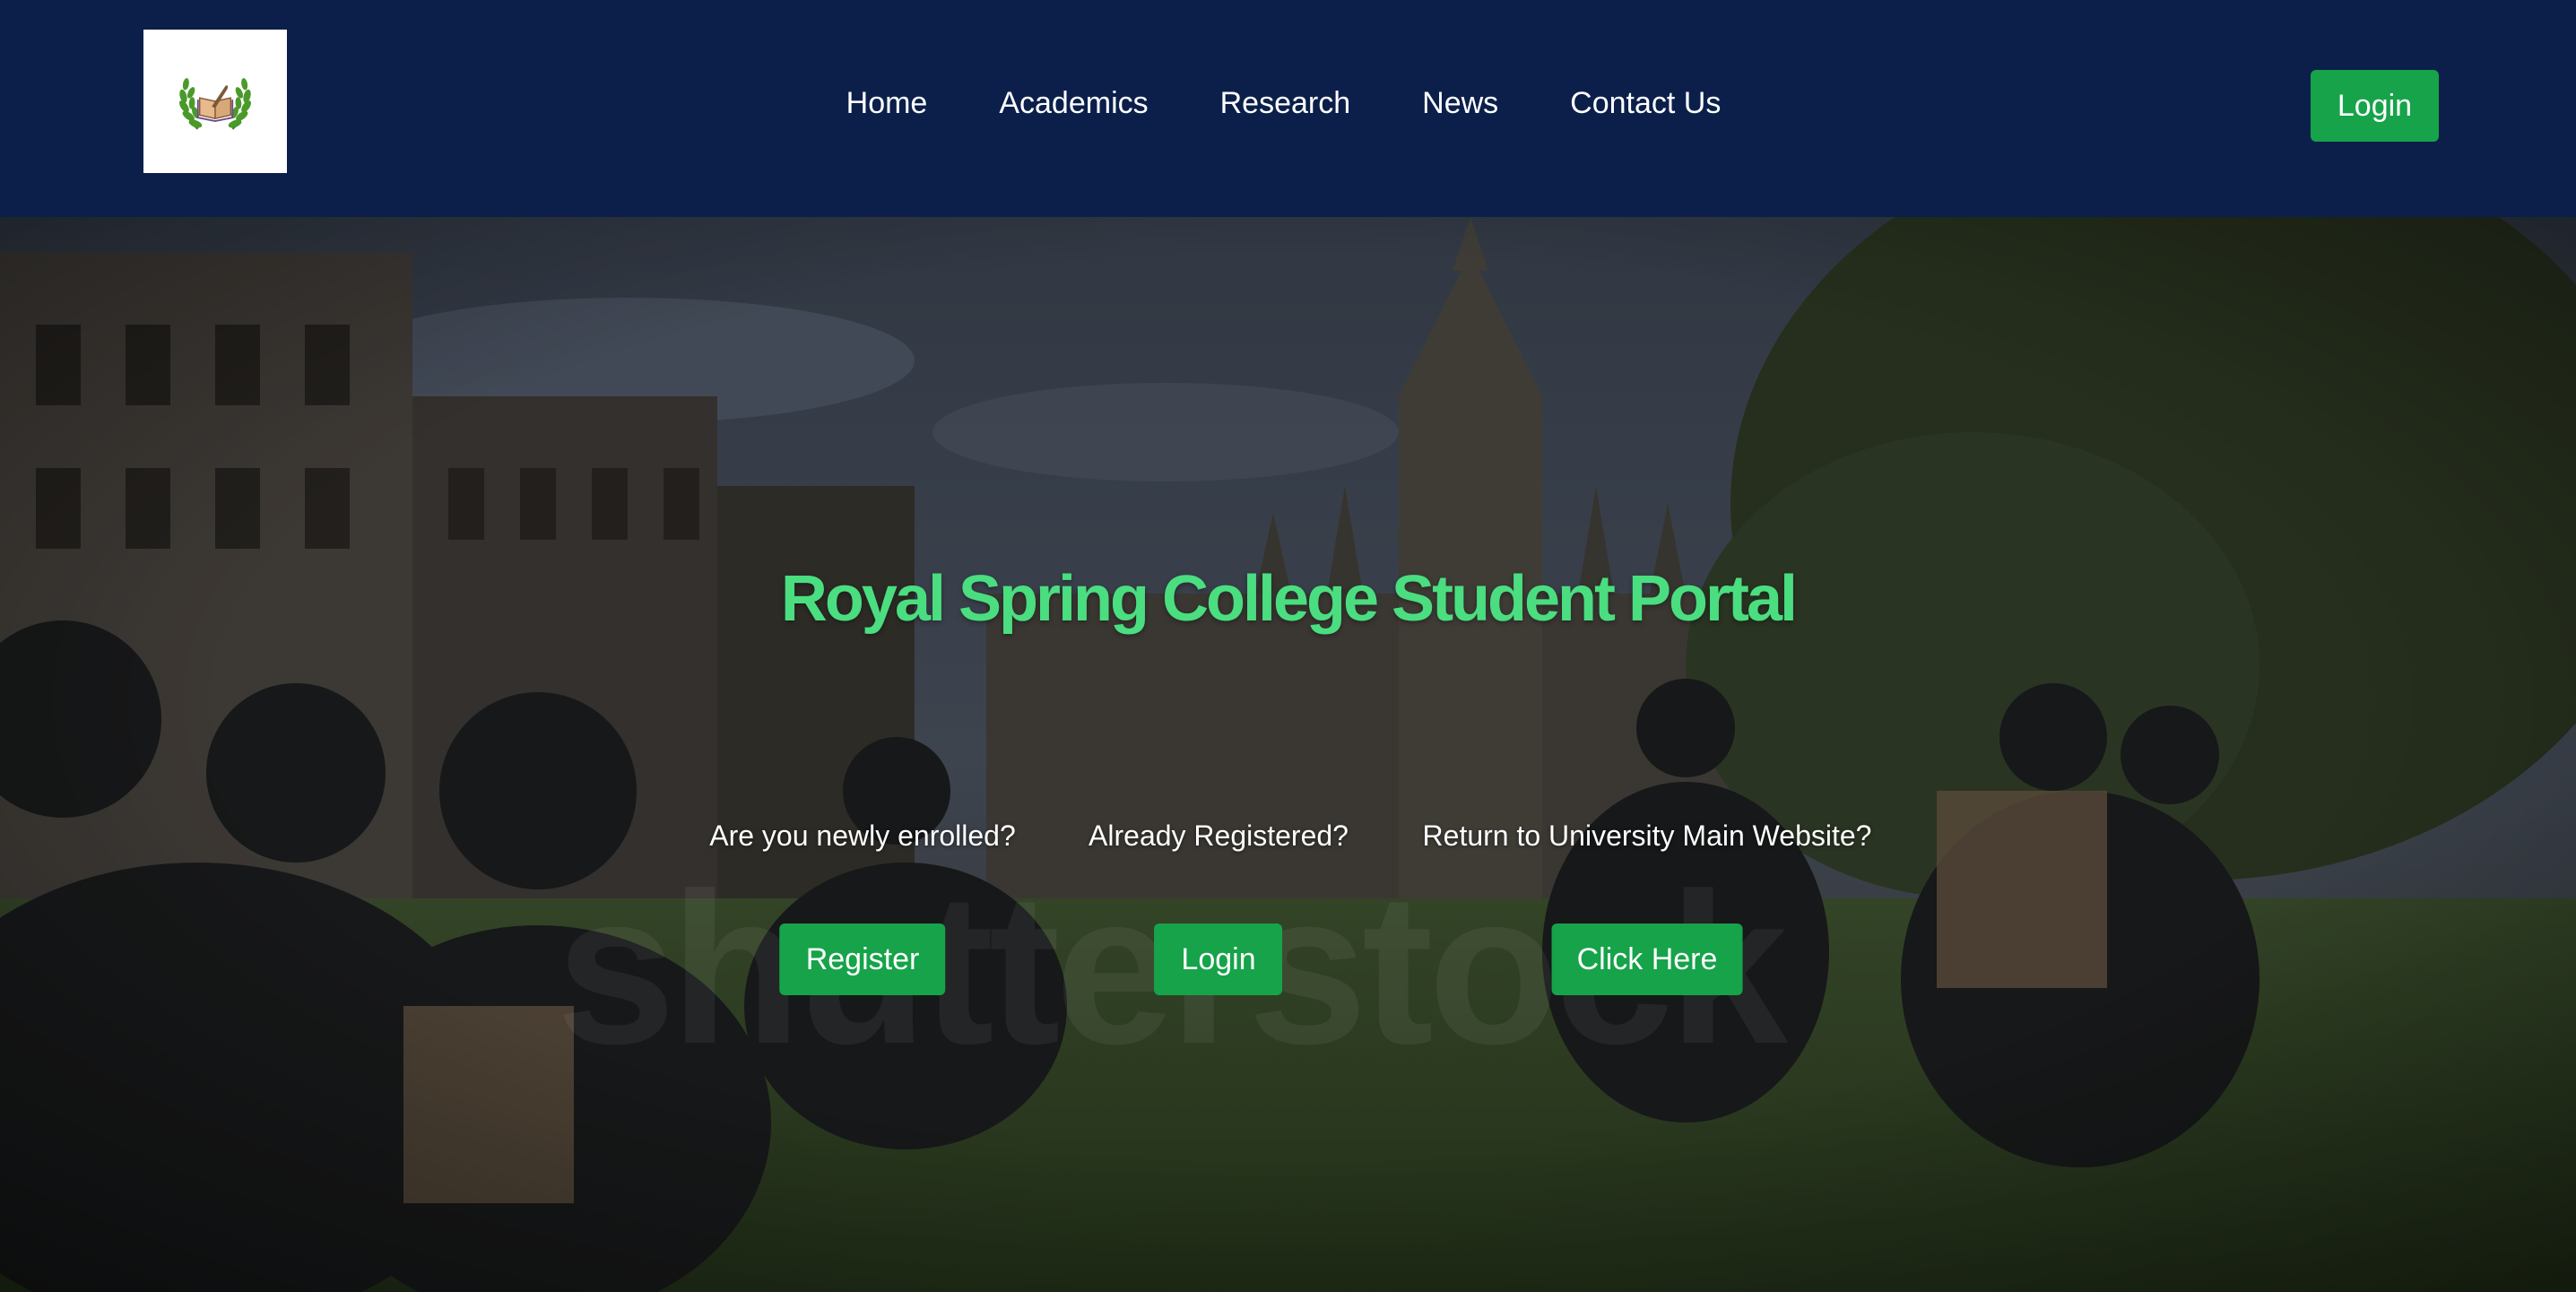 This screenshot has height=1292, width=2576. I want to click on portal-title: Royal Spring College Student Portal, so click(1289, 599).